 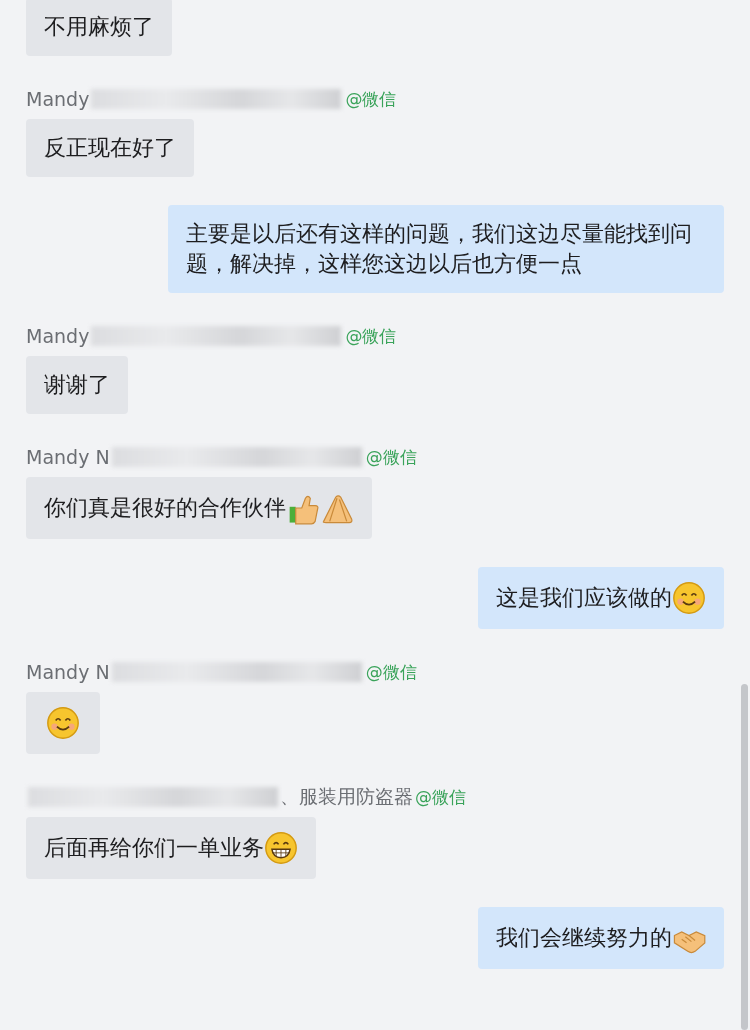 I want to click on message-text: 主要是以后还有这样的问题，我们这边尽量能找到问题，解决掉，这样您这边以后也方便一点, so click(x=439, y=249).